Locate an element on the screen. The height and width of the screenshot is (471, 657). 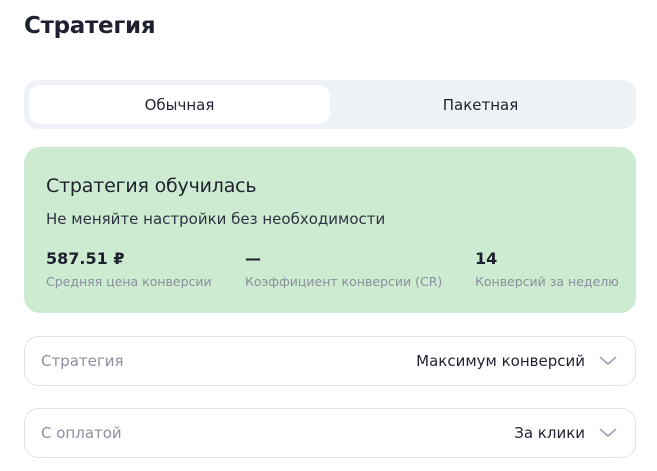
stat-value: 587.51 ₽ is located at coordinates (85, 258).